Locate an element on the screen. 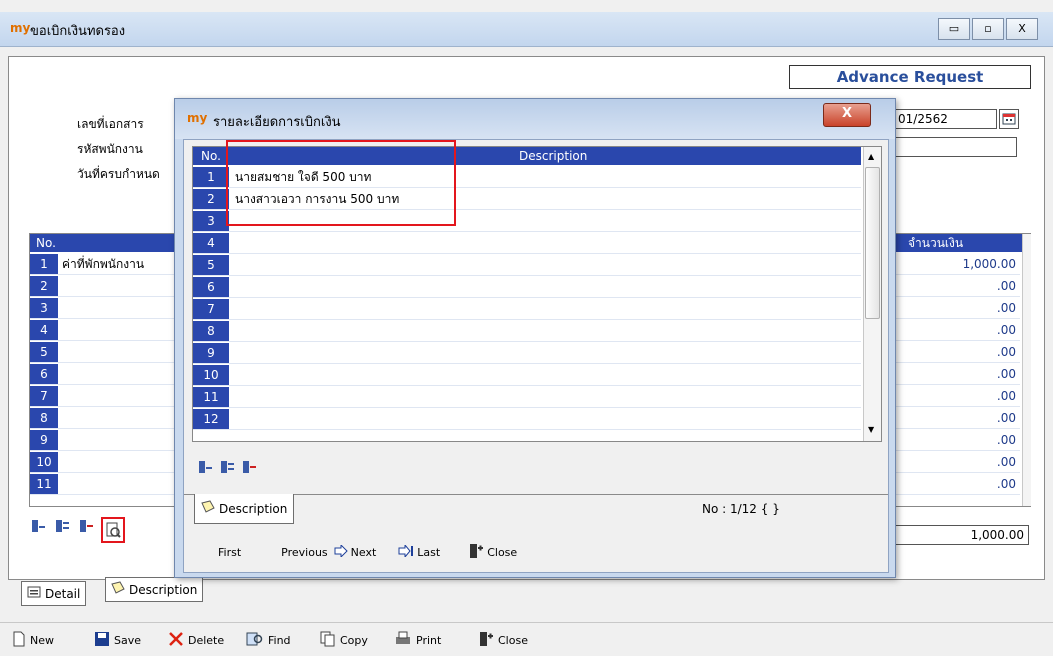 This screenshot has width=1053, height=656. dialog-grid-row: 10 is located at coordinates (527, 375).